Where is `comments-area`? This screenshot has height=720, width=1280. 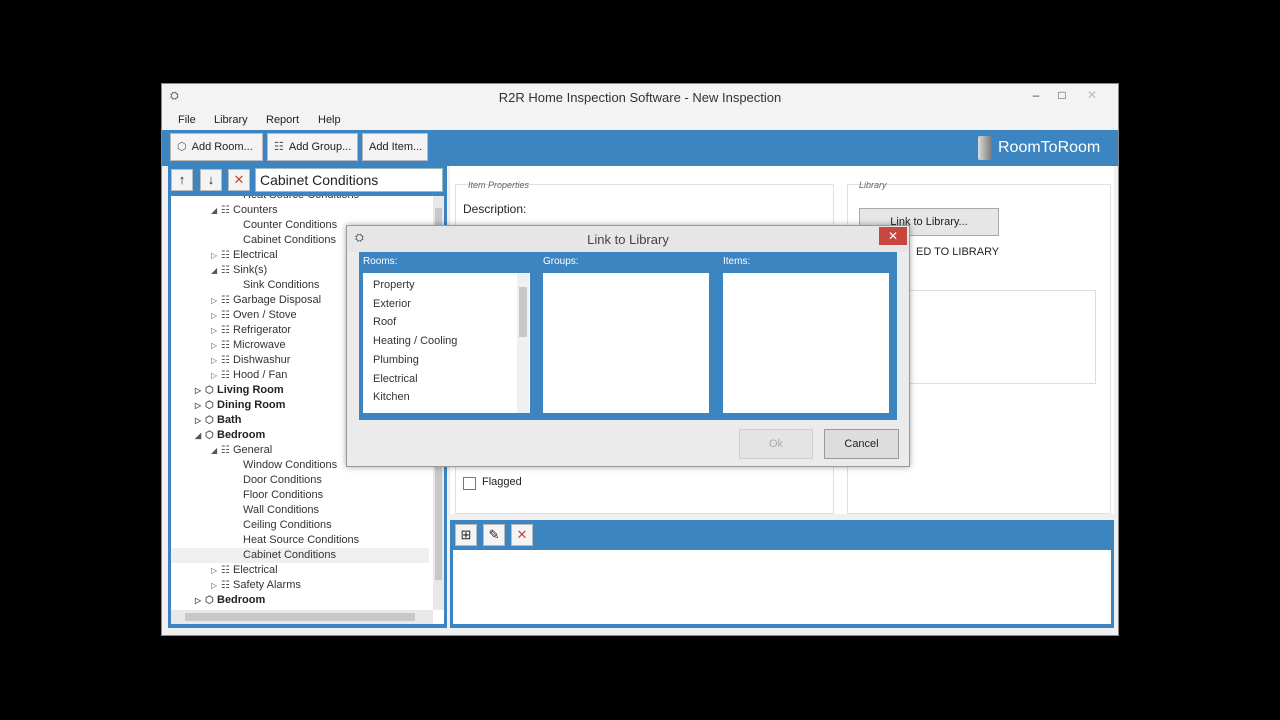
comments-area is located at coordinates (782, 587).